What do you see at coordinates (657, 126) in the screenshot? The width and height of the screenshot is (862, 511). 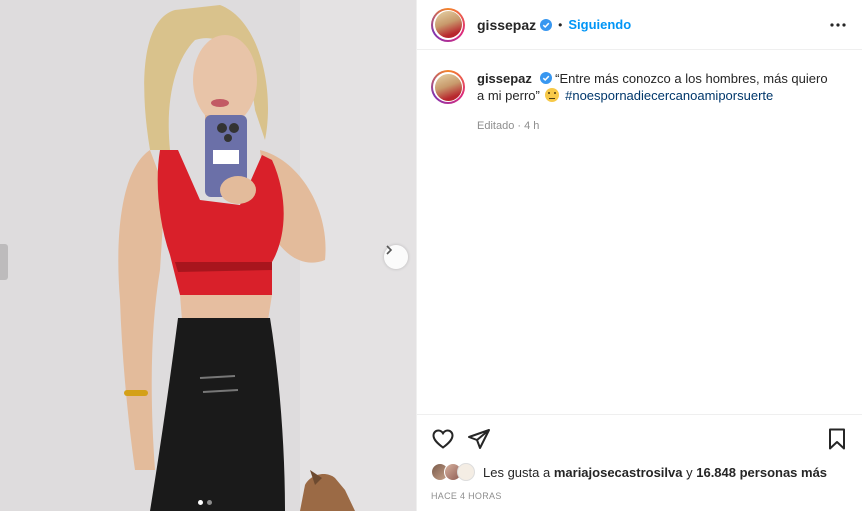 I see `caption-meta: Editado · 4 h` at bounding box center [657, 126].